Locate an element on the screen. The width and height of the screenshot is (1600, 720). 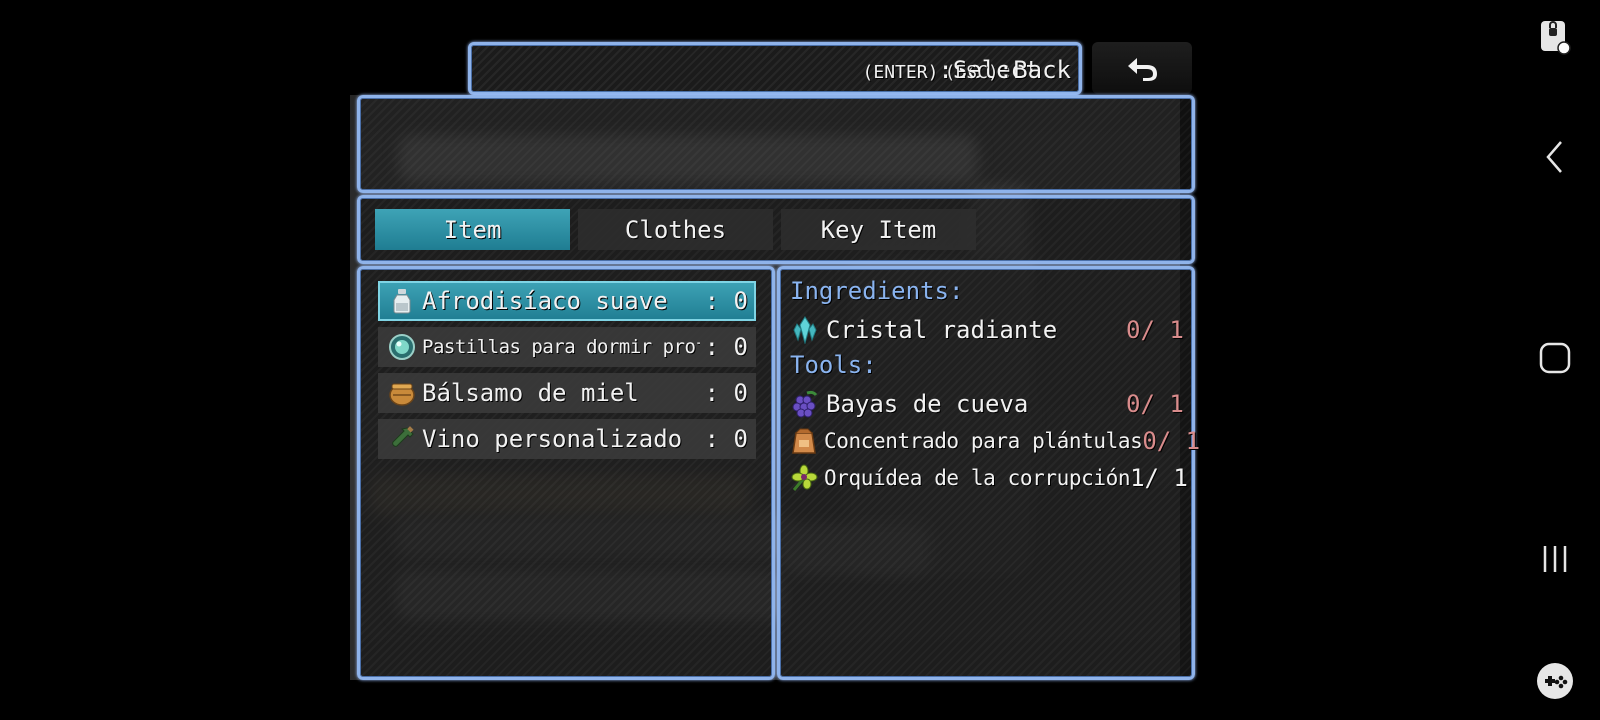
key-help: (ENTER):Select(ESC):Back is located at coordinates (967, 70).